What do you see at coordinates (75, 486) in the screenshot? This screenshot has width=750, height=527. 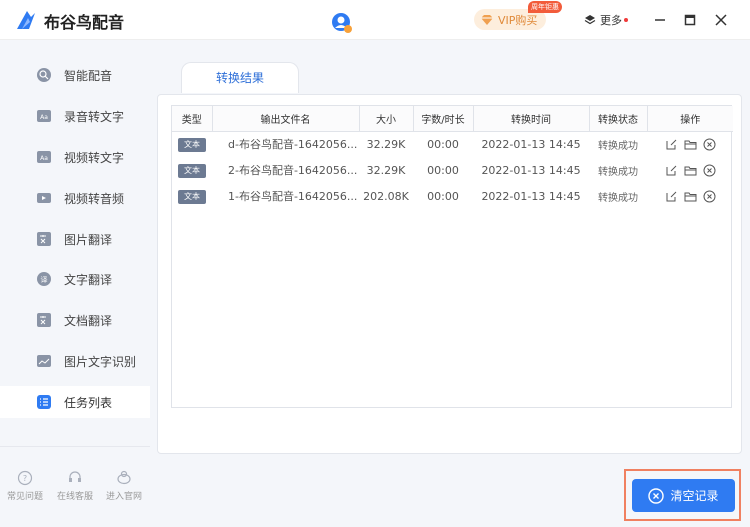 I see `customer-service-link: 在线客服` at bounding box center [75, 486].